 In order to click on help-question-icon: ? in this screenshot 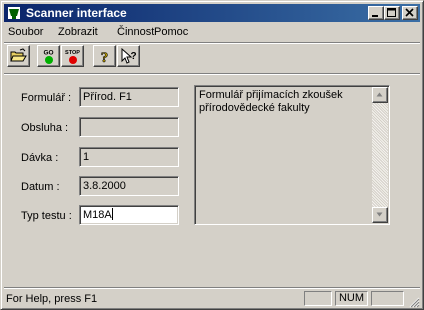, I will do `click(104, 57)`.